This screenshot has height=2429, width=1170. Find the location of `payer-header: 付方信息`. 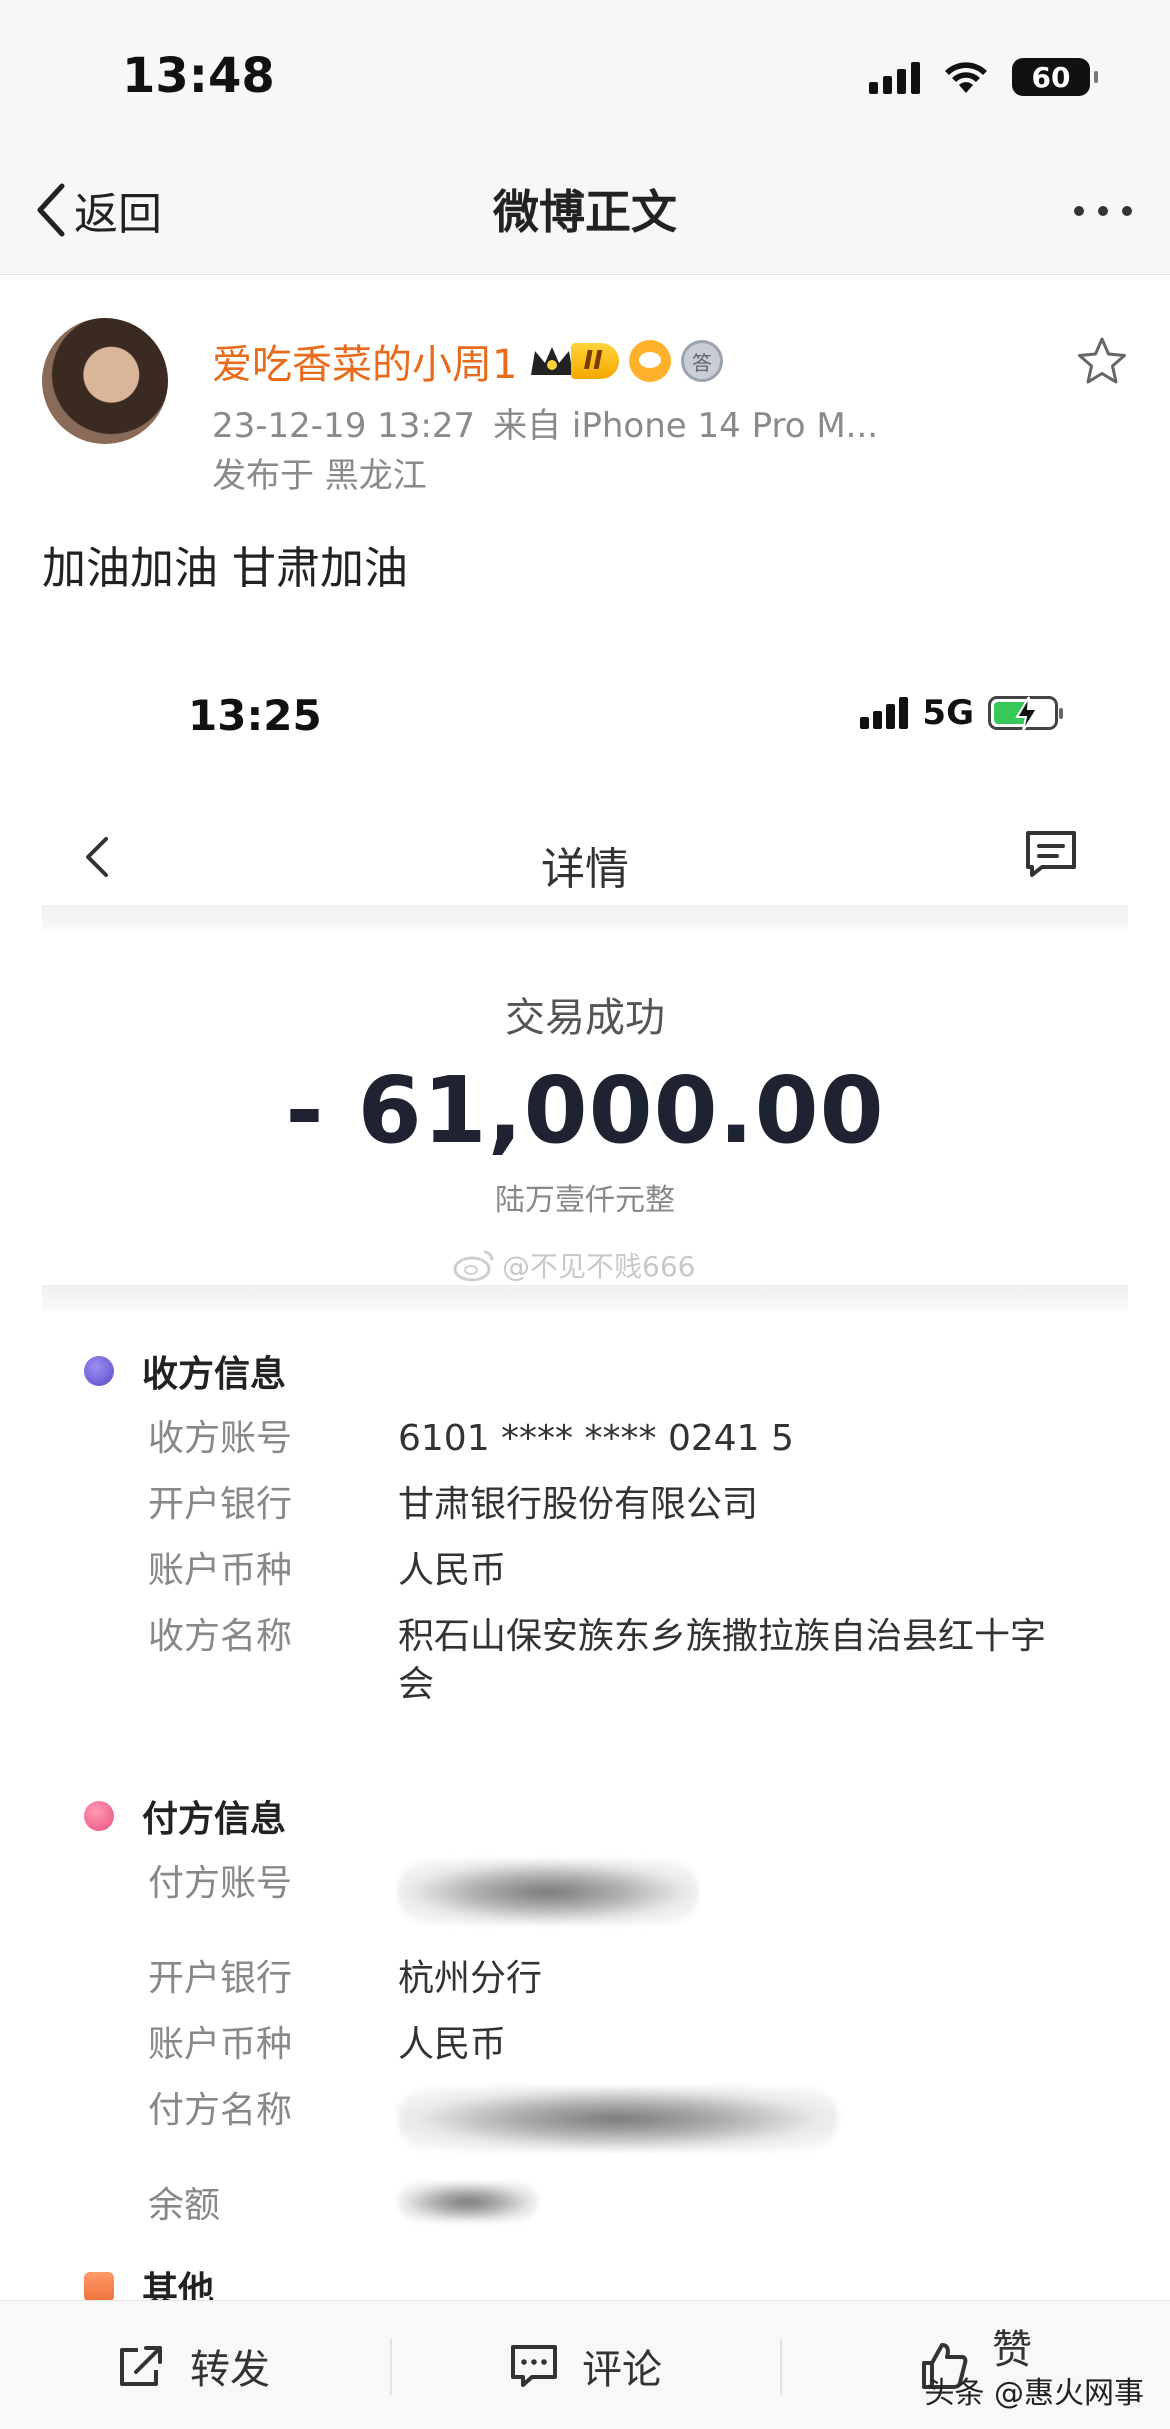

payer-header: 付方信息 is located at coordinates (581, 1816).